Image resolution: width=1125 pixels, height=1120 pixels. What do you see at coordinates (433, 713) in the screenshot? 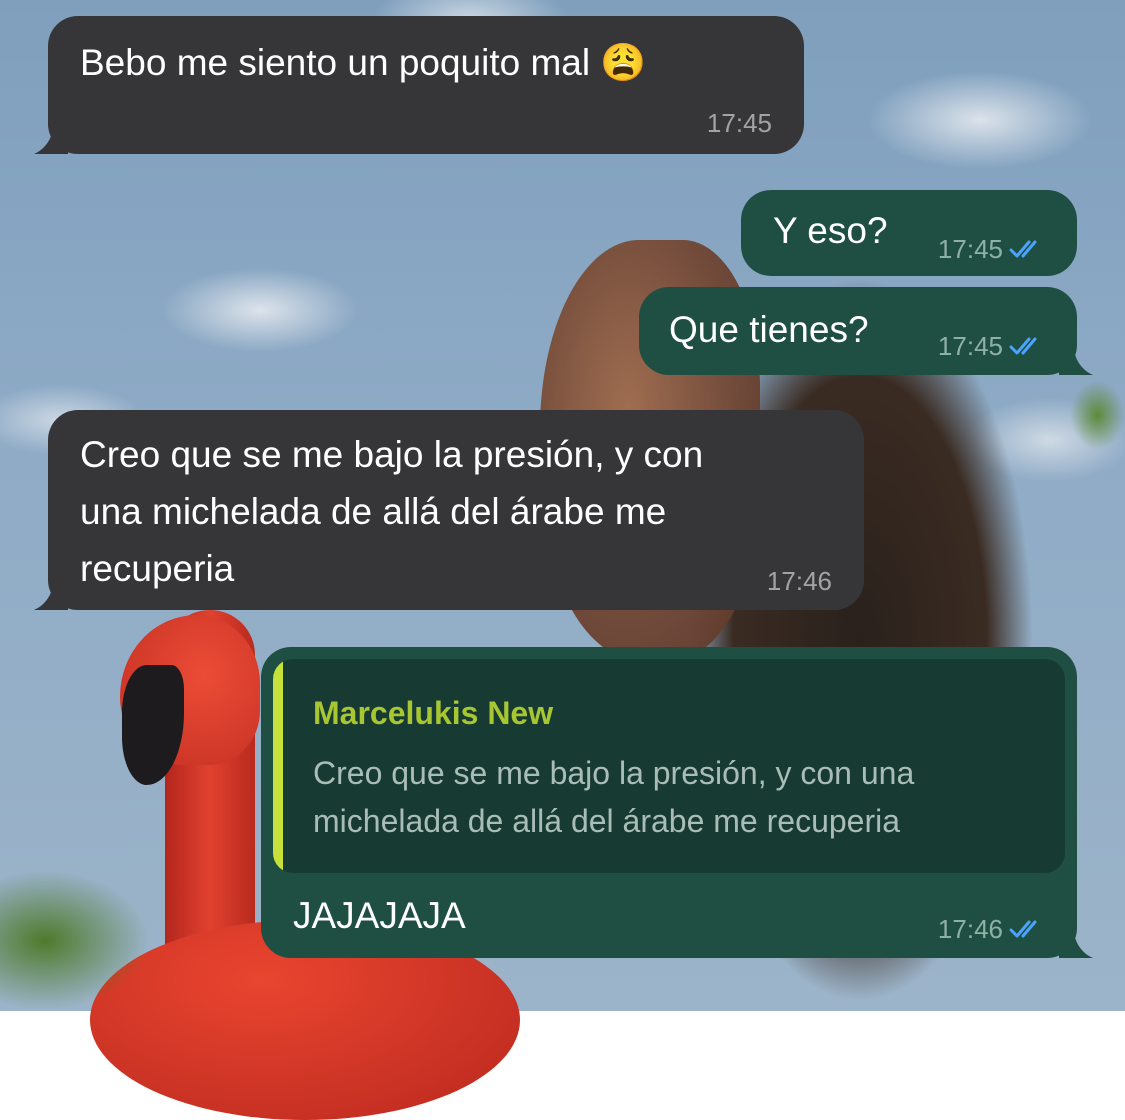
I see `quoted-author: Marcelukis New` at bounding box center [433, 713].